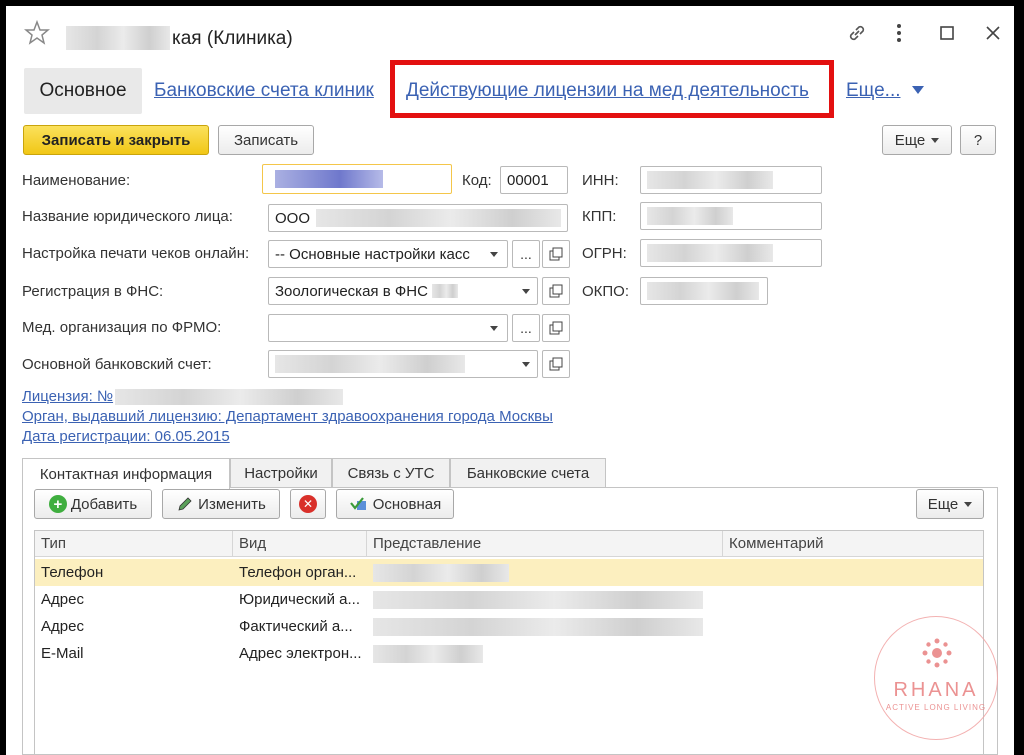  I want to click on watermark-tagline: ACTIVE LONG LIVING, so click(936, 707).